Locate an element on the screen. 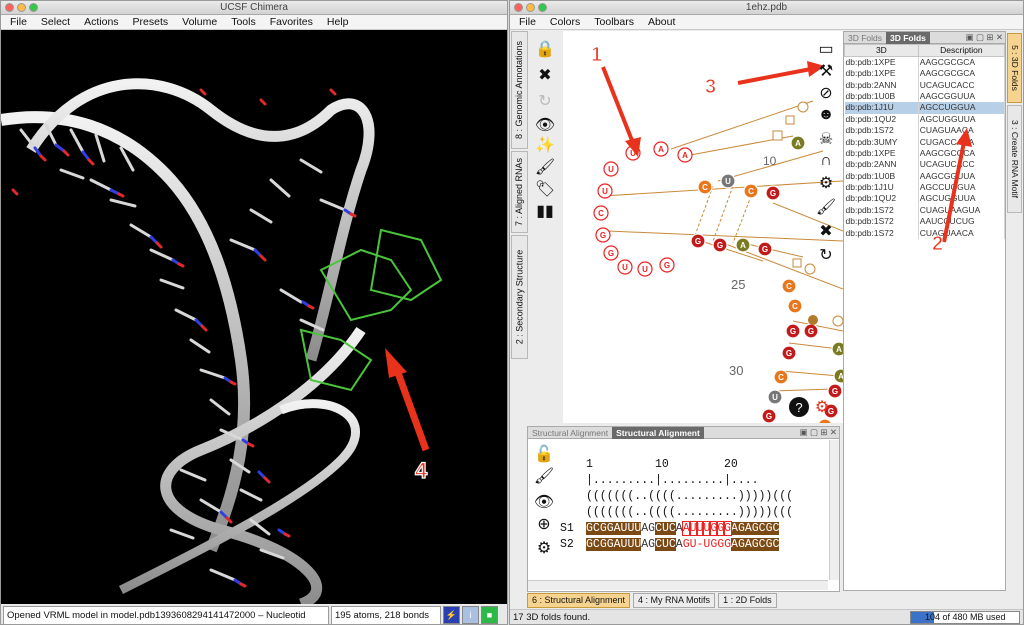 This screenshot has width=1024, height=625. assemble-menubar: File Colors Toolbars About is located at coordinates (766, 22).